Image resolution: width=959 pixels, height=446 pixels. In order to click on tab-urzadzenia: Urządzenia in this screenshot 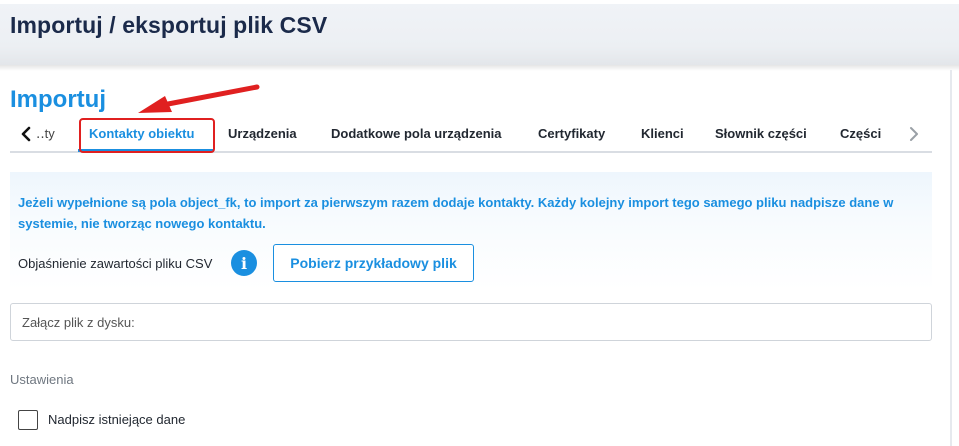, I will do `click(262, 133)`.